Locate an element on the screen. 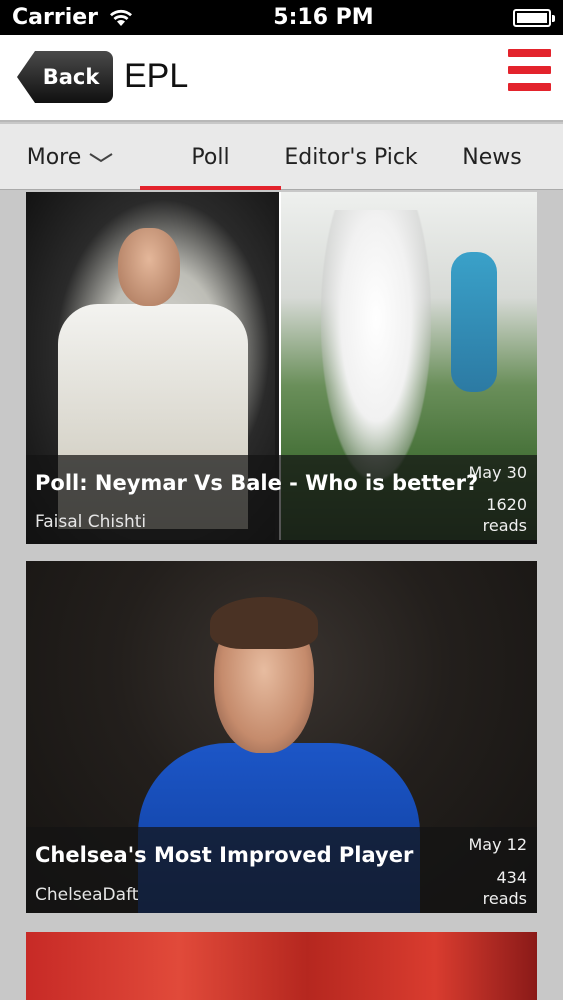  article-author: Faisal Chishti is located at coordinates (91, 522).